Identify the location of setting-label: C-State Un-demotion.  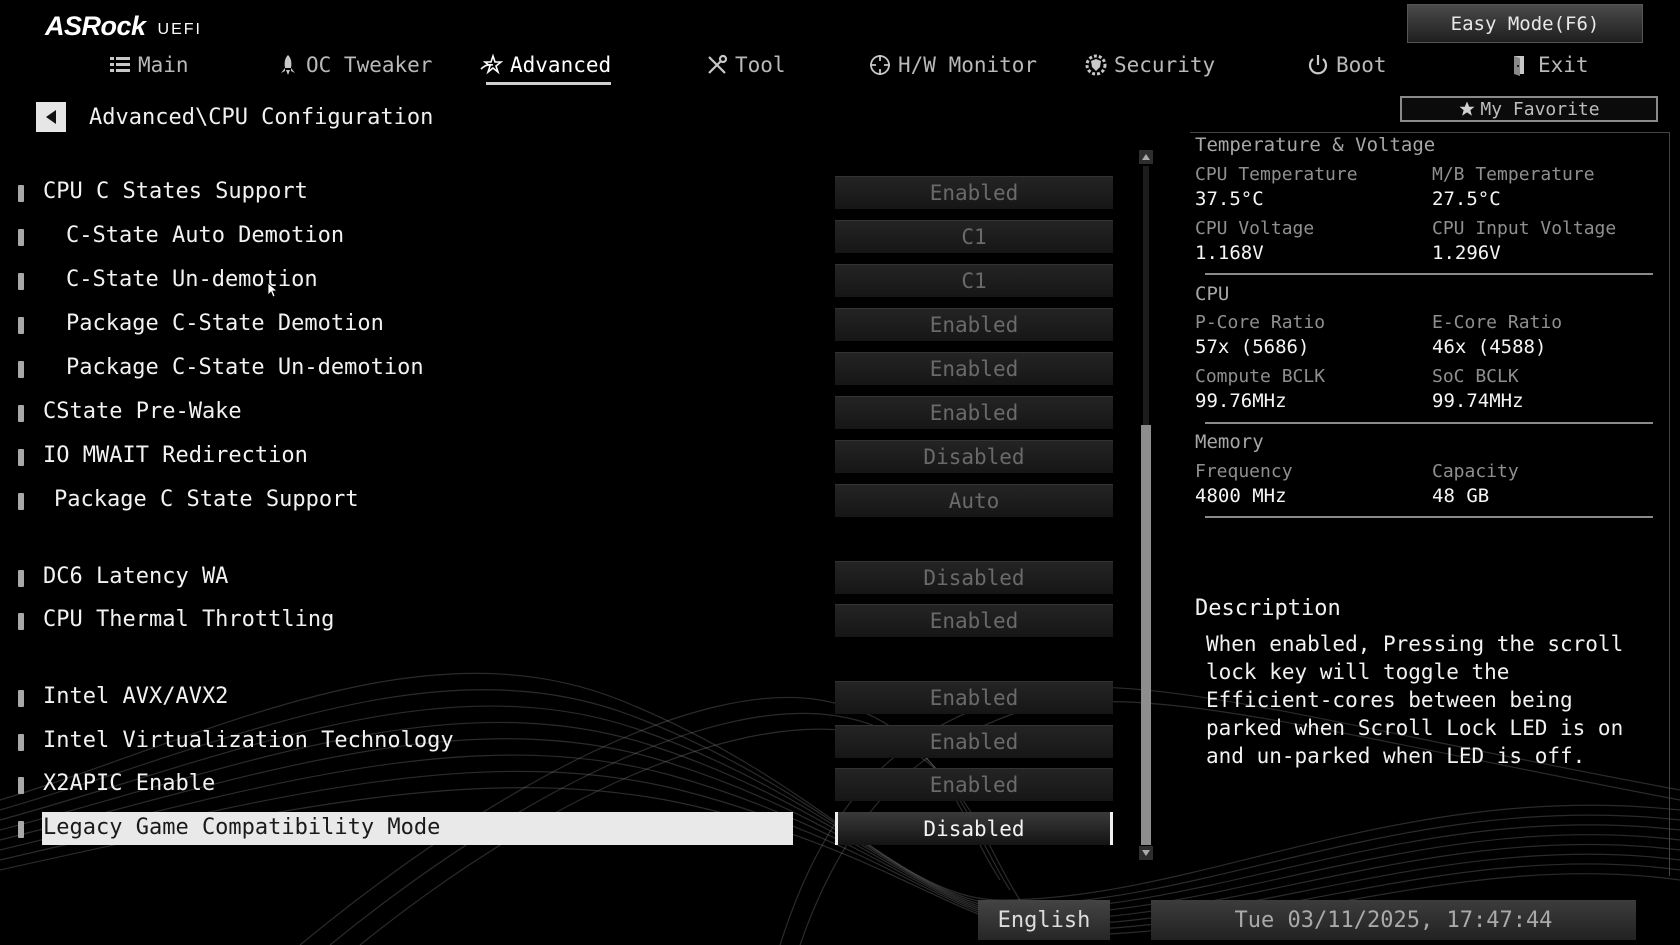
(192, 279).